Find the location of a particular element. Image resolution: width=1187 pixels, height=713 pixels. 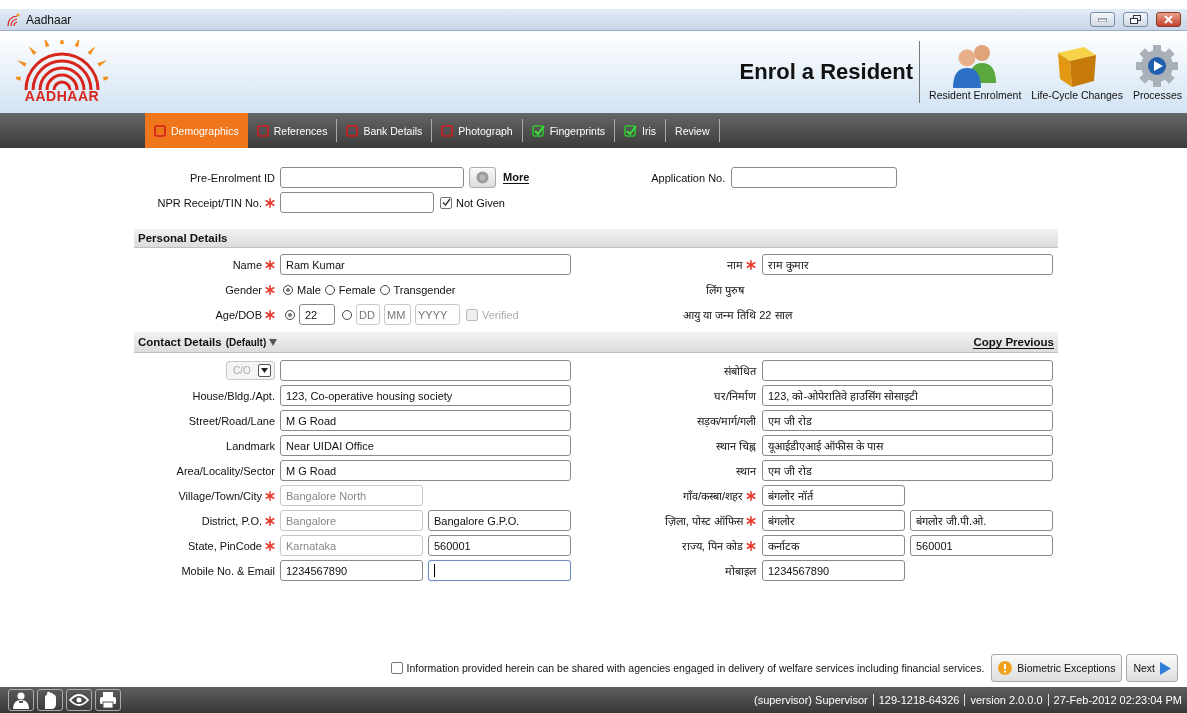

nav-button: Life-Cycle Changes is located at coordinates (1077, 72).